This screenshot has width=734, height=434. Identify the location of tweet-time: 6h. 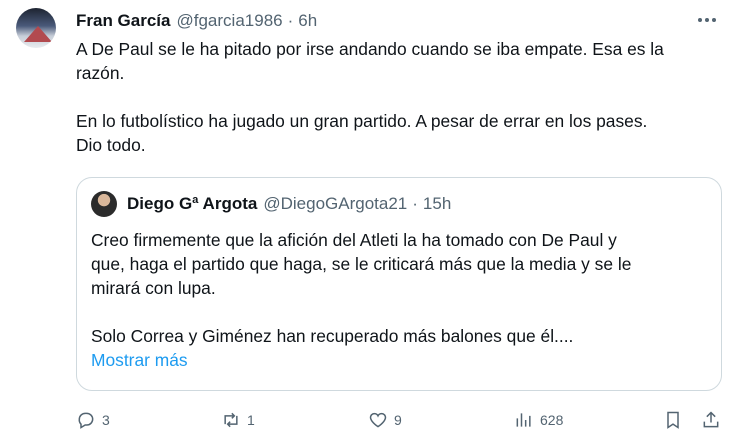
(307, 21).